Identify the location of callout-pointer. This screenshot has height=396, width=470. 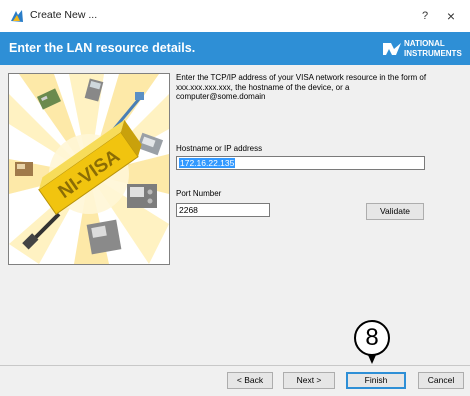
(372, 359).